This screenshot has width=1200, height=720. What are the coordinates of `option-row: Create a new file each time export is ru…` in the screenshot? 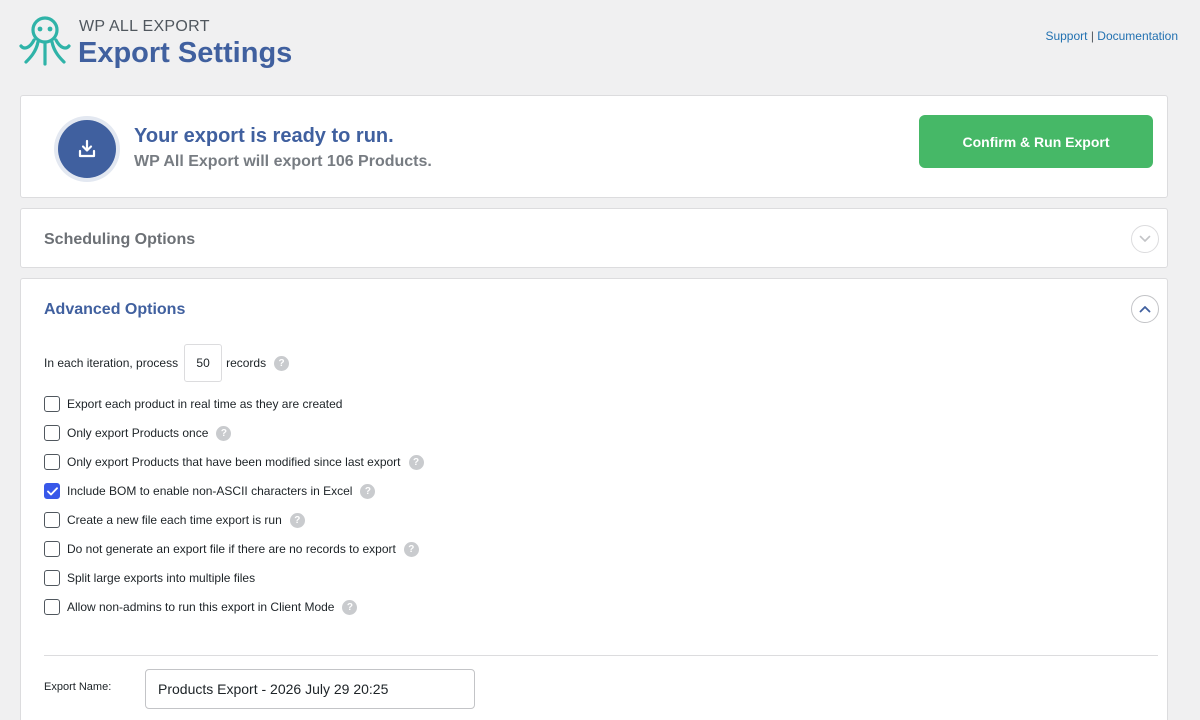 It's located at (174, 520).